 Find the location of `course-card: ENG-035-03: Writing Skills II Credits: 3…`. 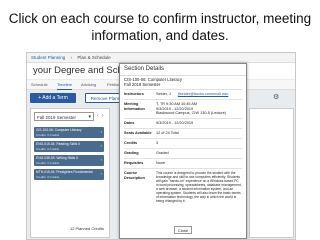

course-card: ENG-035-03: Writing Skills II Credits: 3… is located at coordinates (69, 160).